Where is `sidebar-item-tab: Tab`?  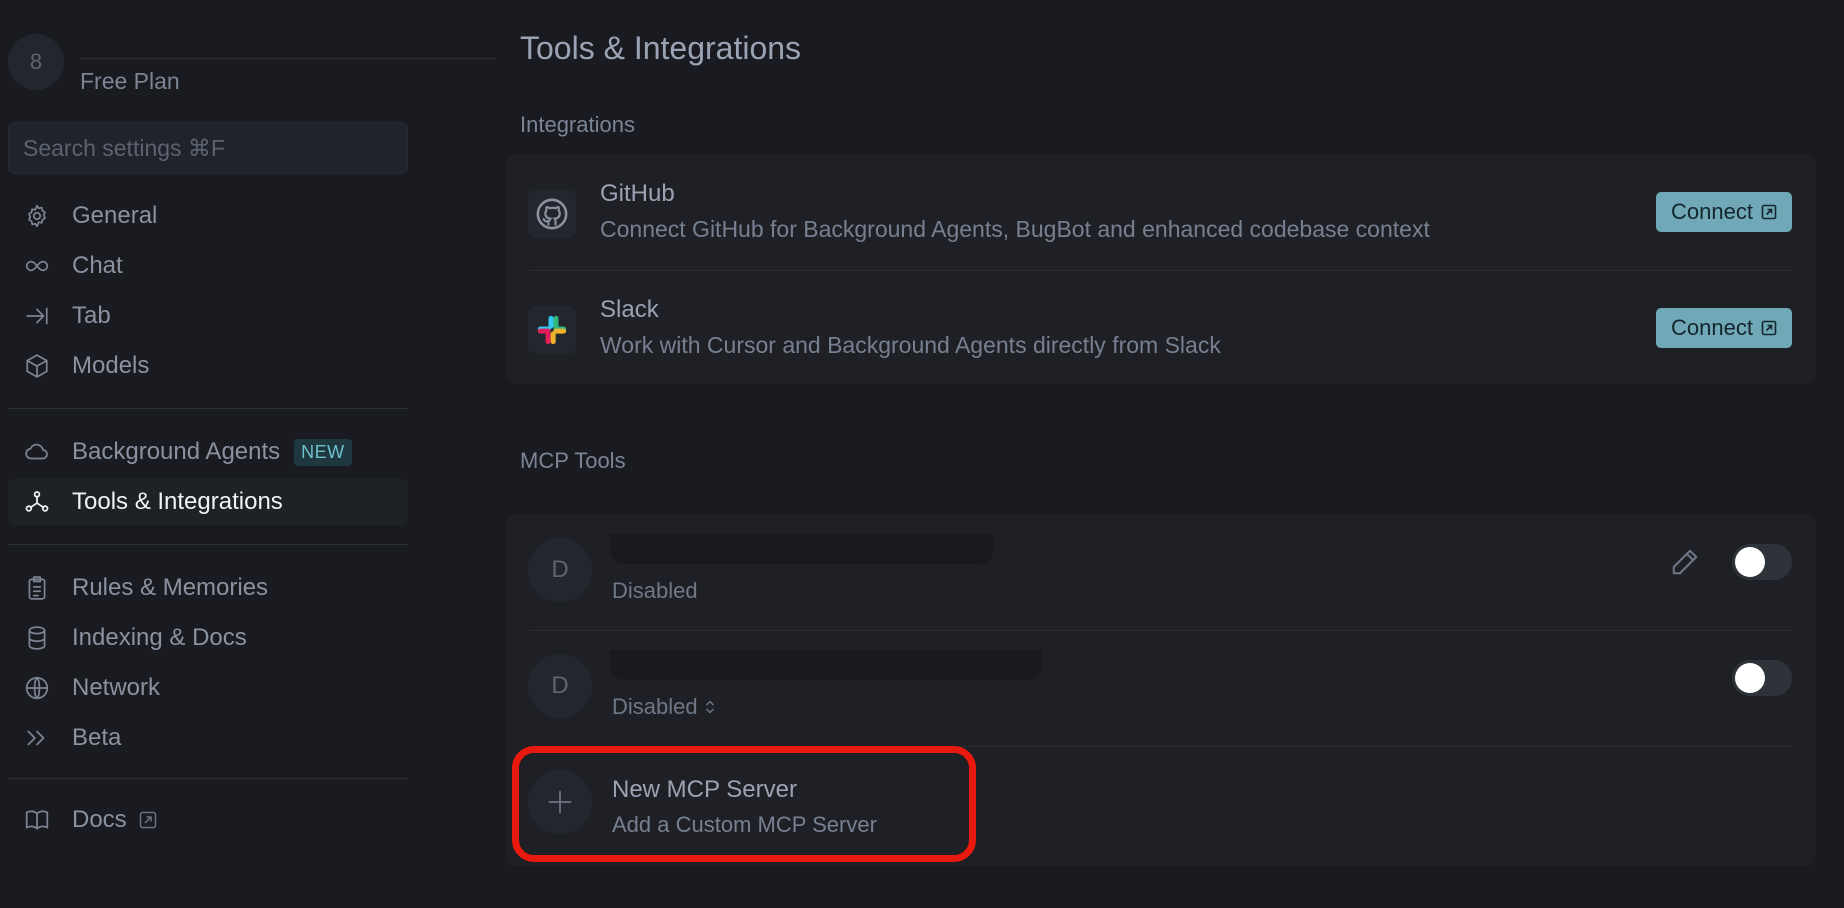
sidebar-item-tab: Tab is located at coordinates (208, 316).